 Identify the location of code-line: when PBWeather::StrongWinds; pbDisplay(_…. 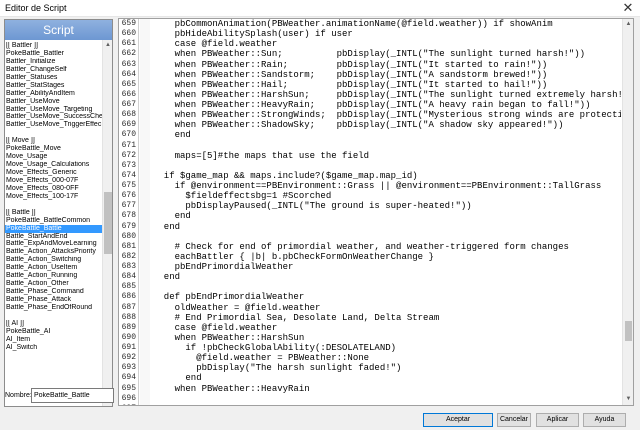
(387, 115).